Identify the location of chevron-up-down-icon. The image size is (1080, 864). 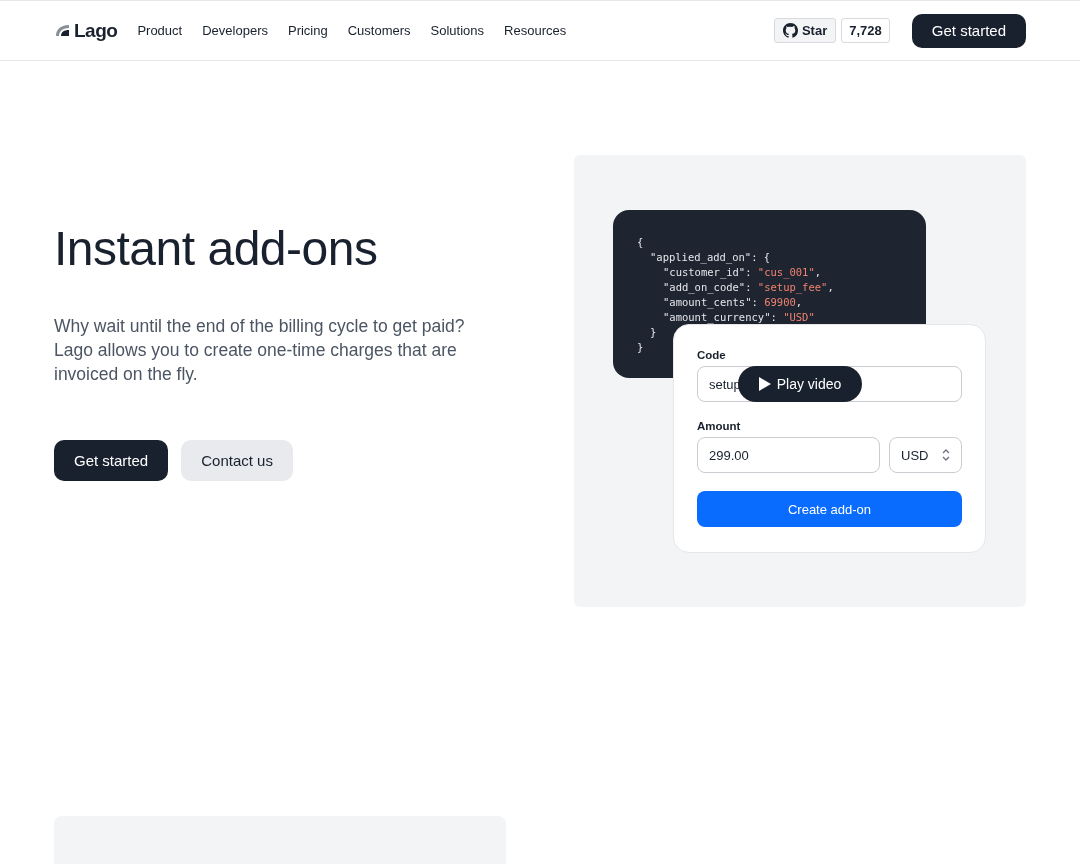
(946, 455).